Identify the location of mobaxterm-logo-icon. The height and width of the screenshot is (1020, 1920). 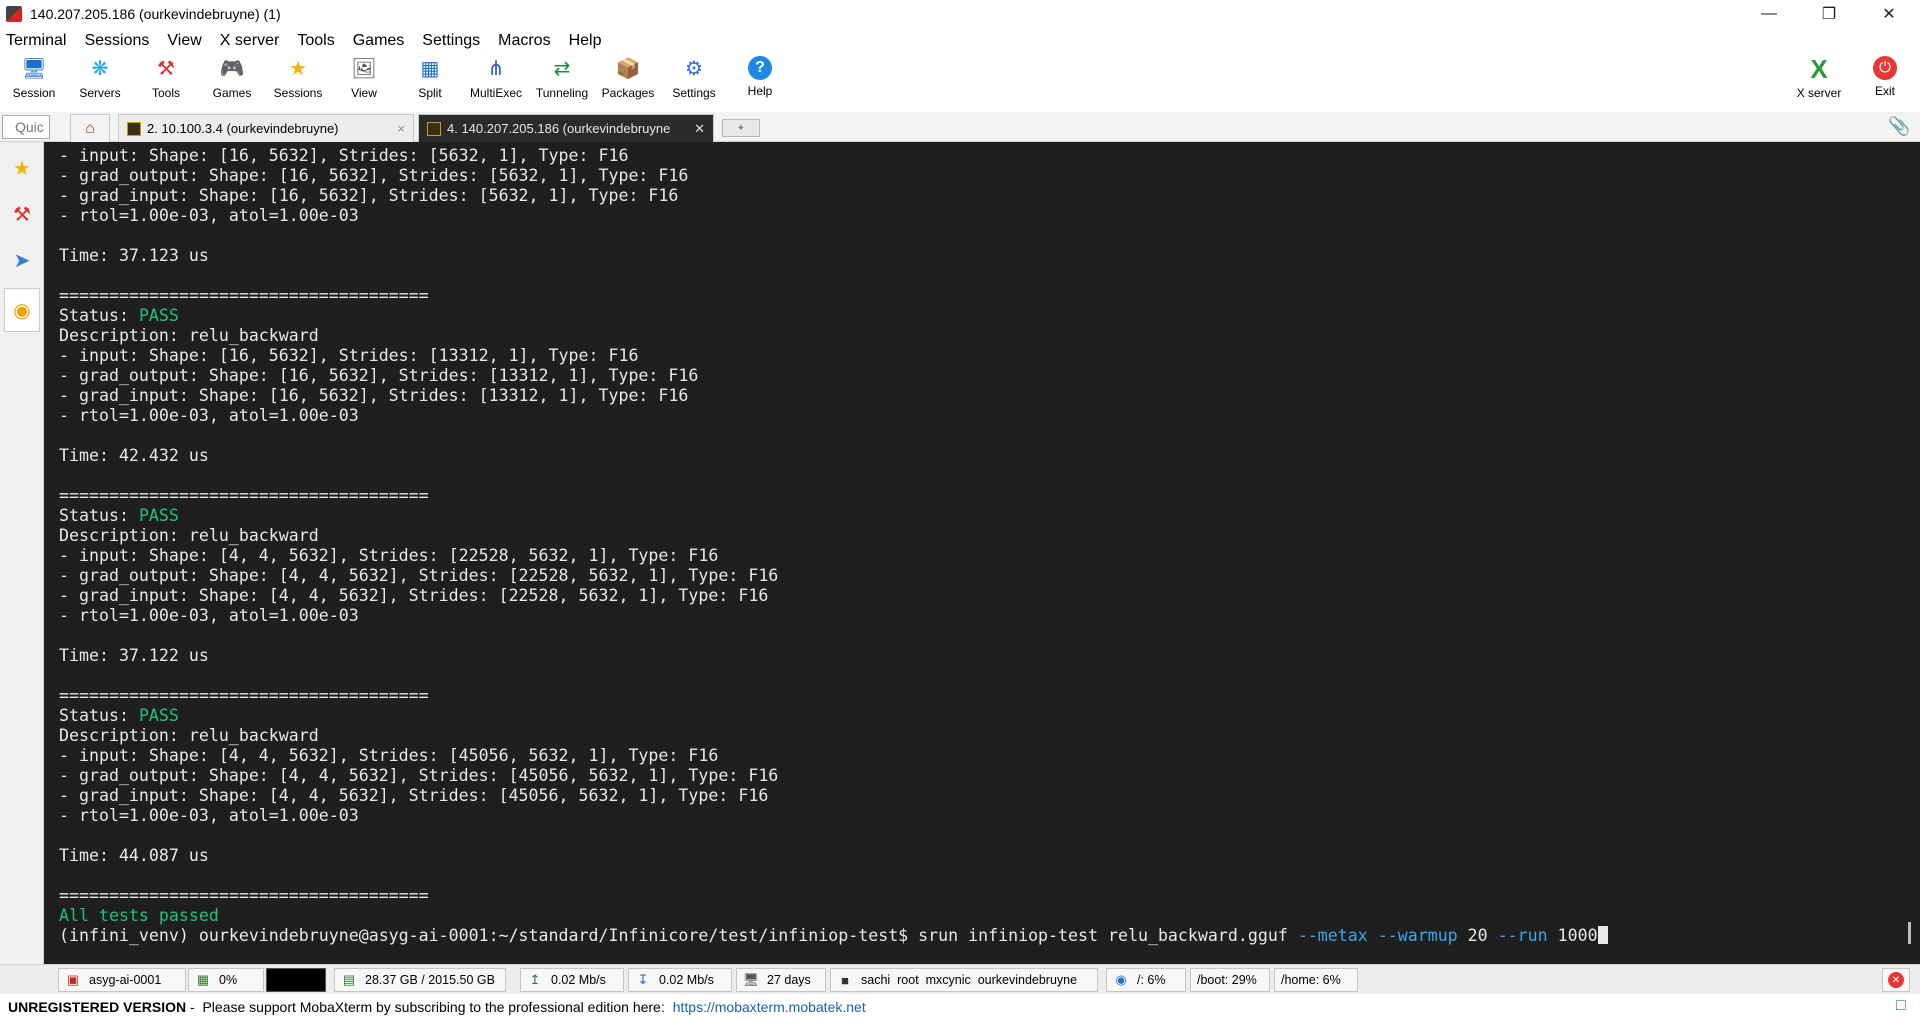
(14, 14).